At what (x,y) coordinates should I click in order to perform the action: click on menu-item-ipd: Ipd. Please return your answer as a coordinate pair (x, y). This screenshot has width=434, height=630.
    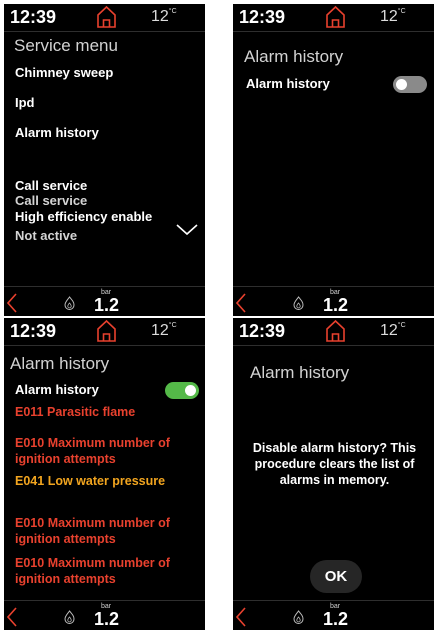
    Looking at the image, I should click on (25, 102).